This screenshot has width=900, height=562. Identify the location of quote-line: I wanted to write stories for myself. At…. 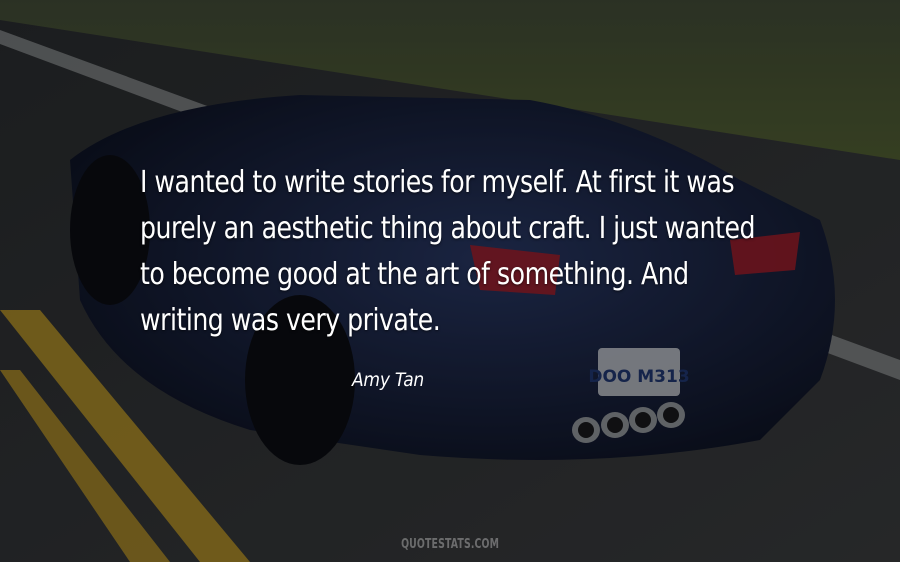
(437, 182).